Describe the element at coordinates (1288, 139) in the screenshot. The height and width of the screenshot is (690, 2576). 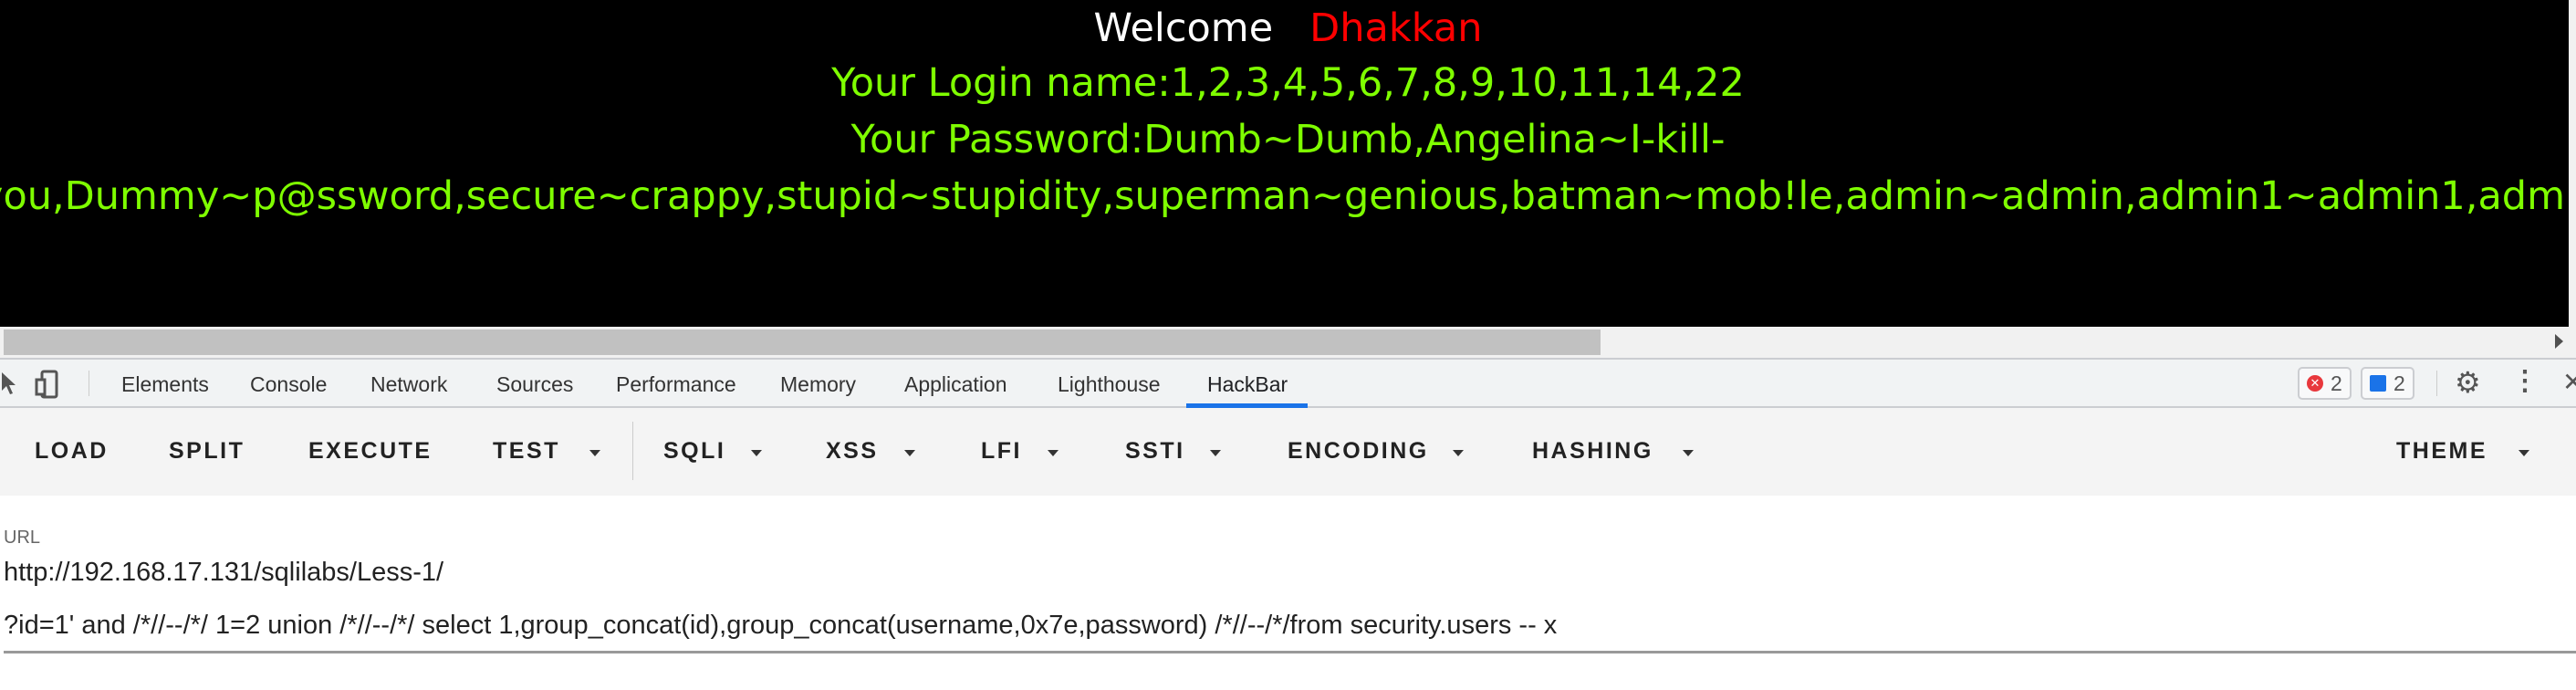
I see `password-line: Your Password:Dumb~Dumb,Angelina~I-kill-` at that location.